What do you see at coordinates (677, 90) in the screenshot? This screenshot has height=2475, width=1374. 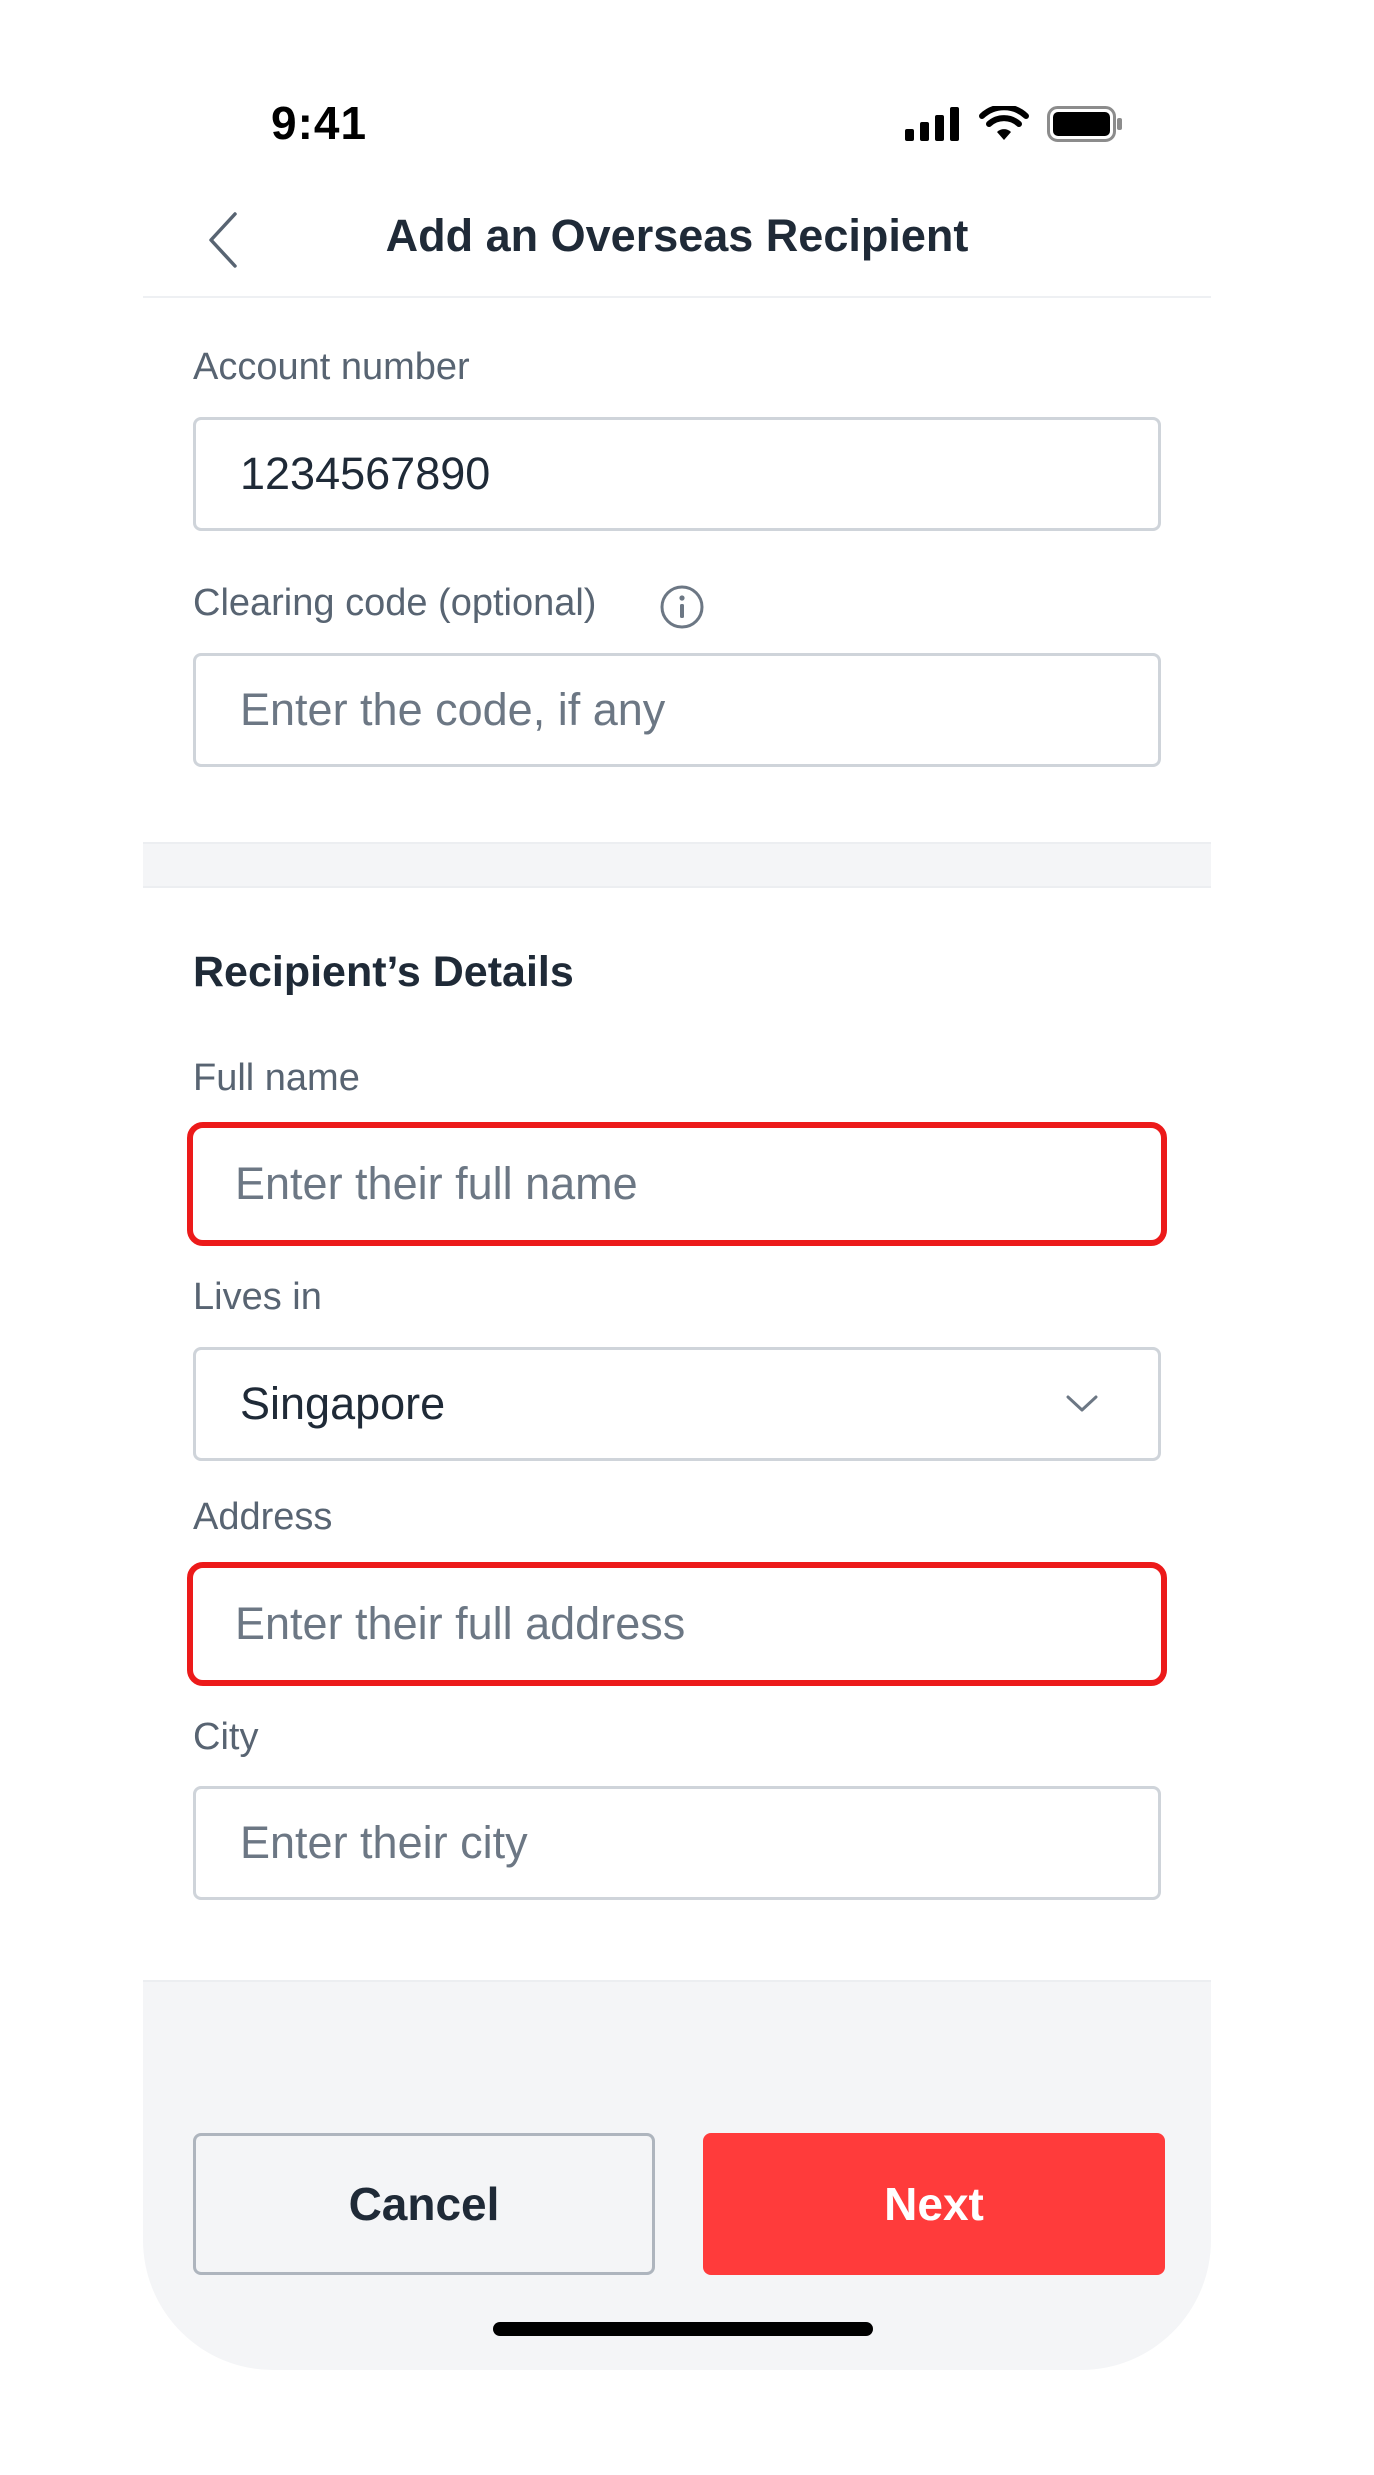 I see `status-bar: 9:41` at bounding box center [677, 90].